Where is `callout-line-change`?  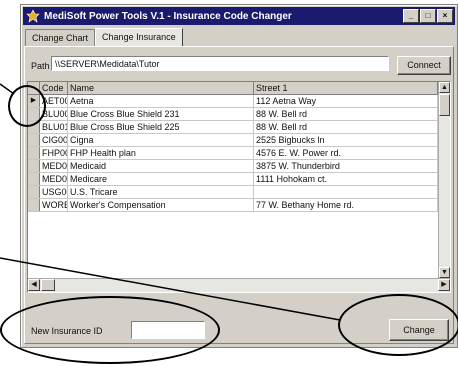 callout-line-change is located at coordinates (170, 289).